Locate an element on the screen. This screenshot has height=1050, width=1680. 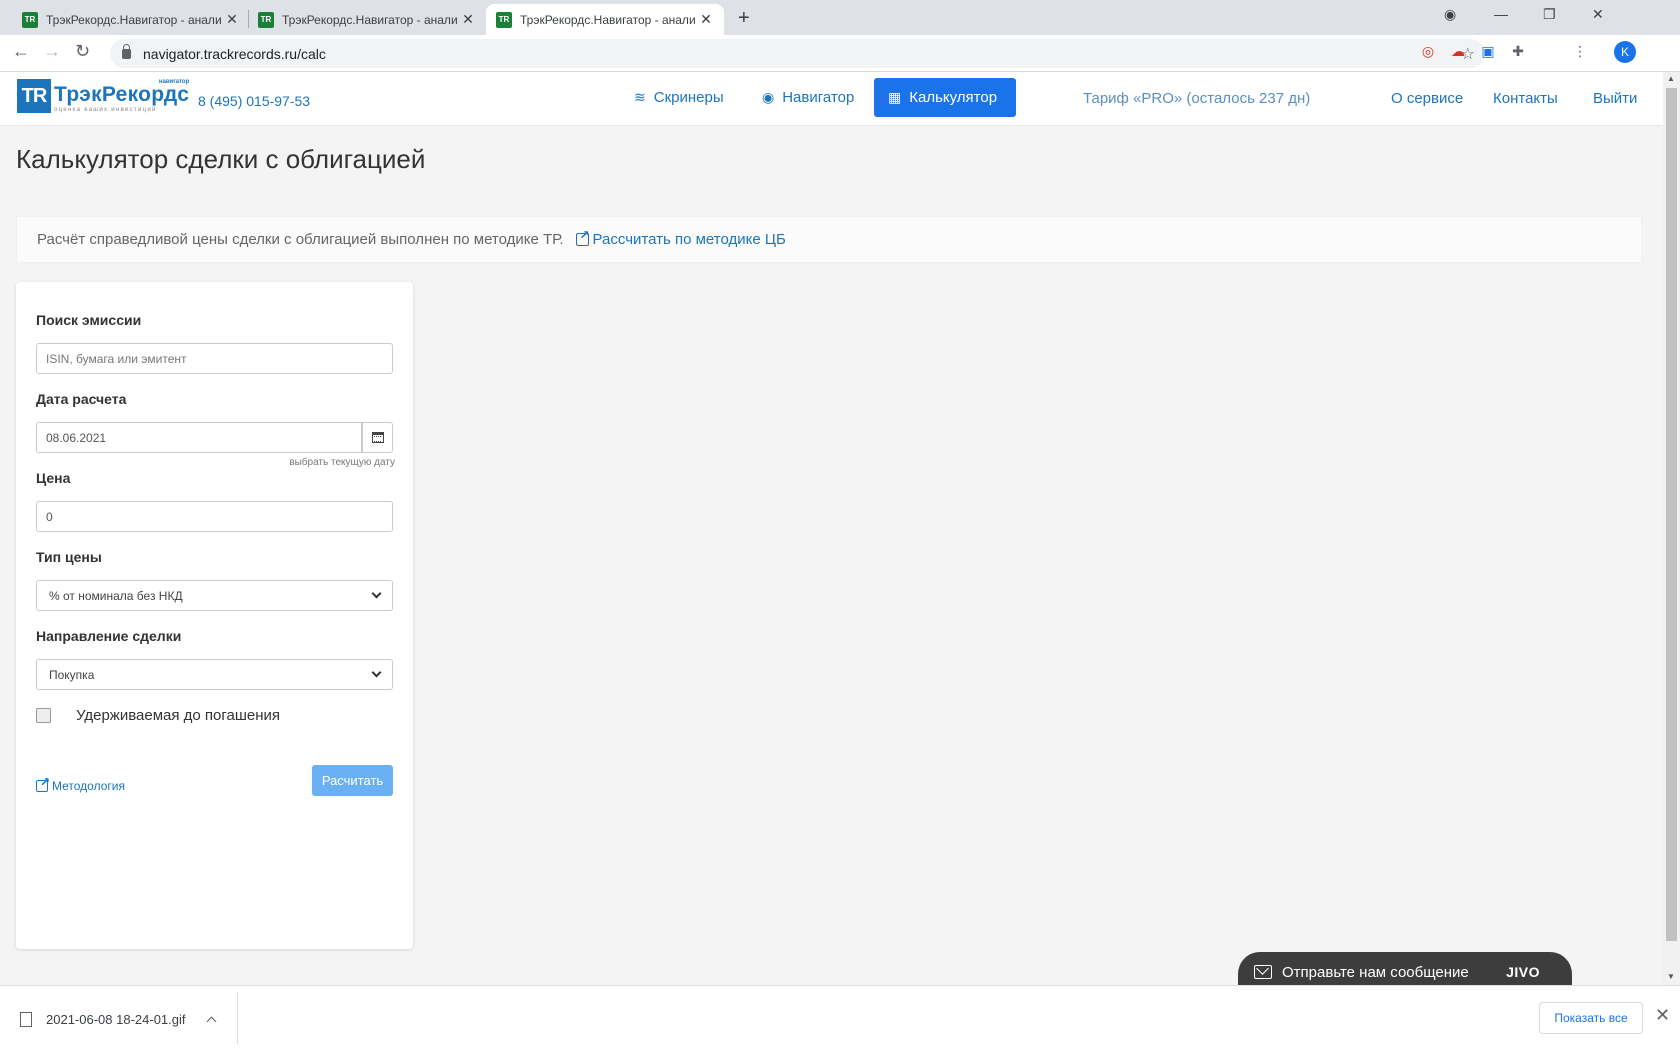
held-to-maturity-label: Удерживаемая до погашения is located at coordinates (178, 715).